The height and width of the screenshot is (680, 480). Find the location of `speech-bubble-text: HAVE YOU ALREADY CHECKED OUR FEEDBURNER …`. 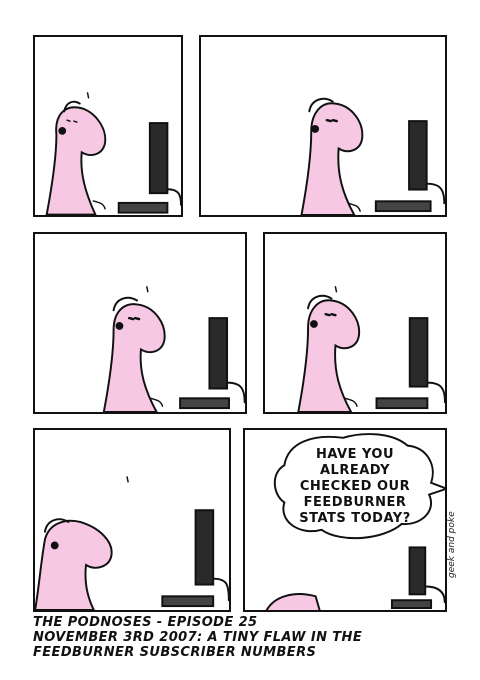

speech-bubble-text: HAVE YOU ALREADY CHECKED OUR FEEDBURNER … is located at coordinates (355, 487).